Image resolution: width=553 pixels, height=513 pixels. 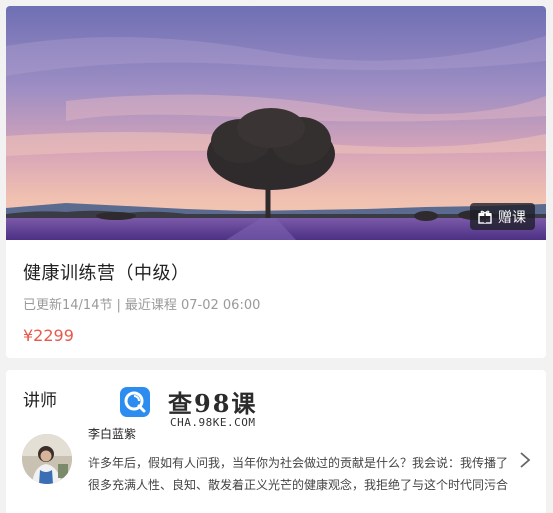 I want to click on teacher-avatar, so click(x=47, y=459).